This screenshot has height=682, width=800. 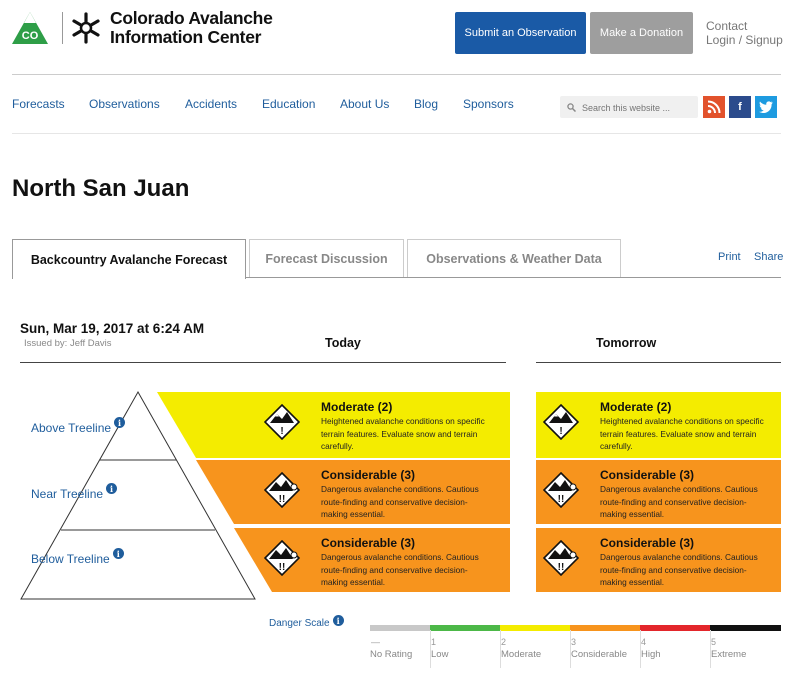 I want to click on scale-number: 4, so click(x=644, y=642).